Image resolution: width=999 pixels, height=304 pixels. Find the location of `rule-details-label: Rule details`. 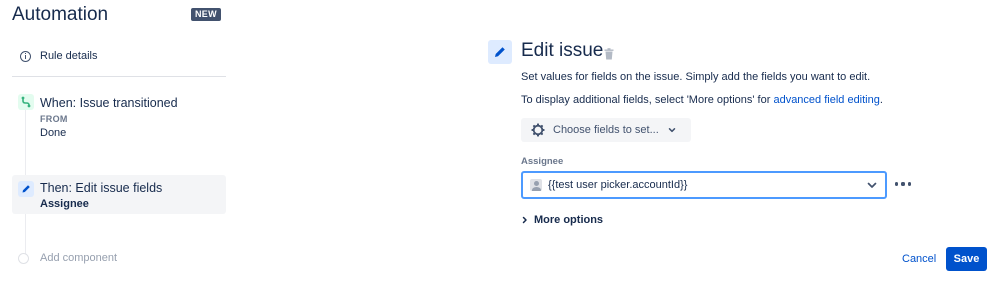

rule-details-label: Rule details is located at coordinates (69, 56).